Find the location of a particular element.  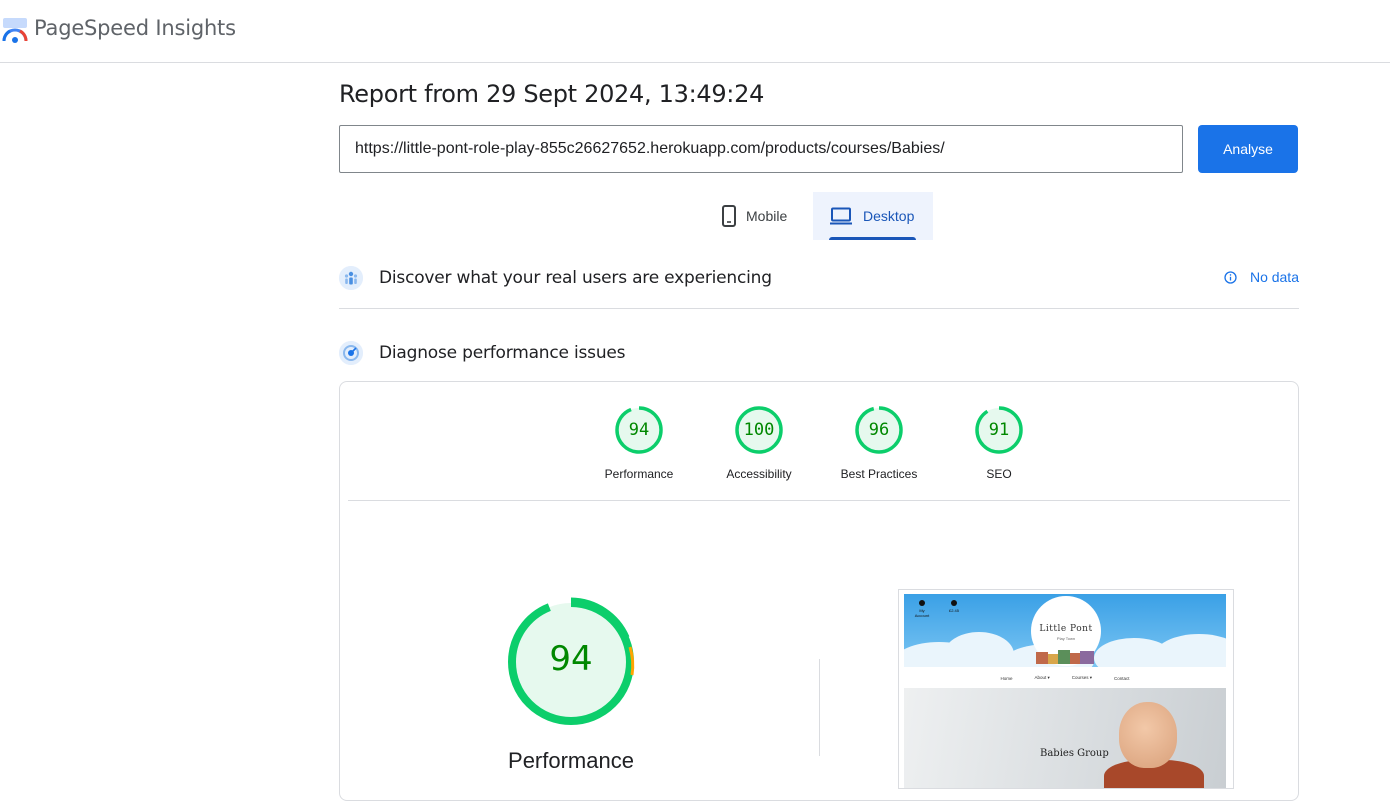

site-nav: Home About ▾ Courses ▾ Contact is located at coordinates (1065, 678).